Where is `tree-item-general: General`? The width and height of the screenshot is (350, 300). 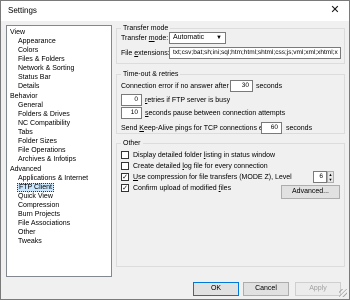
tree-item-general: General is located at coordinates (30, 105).